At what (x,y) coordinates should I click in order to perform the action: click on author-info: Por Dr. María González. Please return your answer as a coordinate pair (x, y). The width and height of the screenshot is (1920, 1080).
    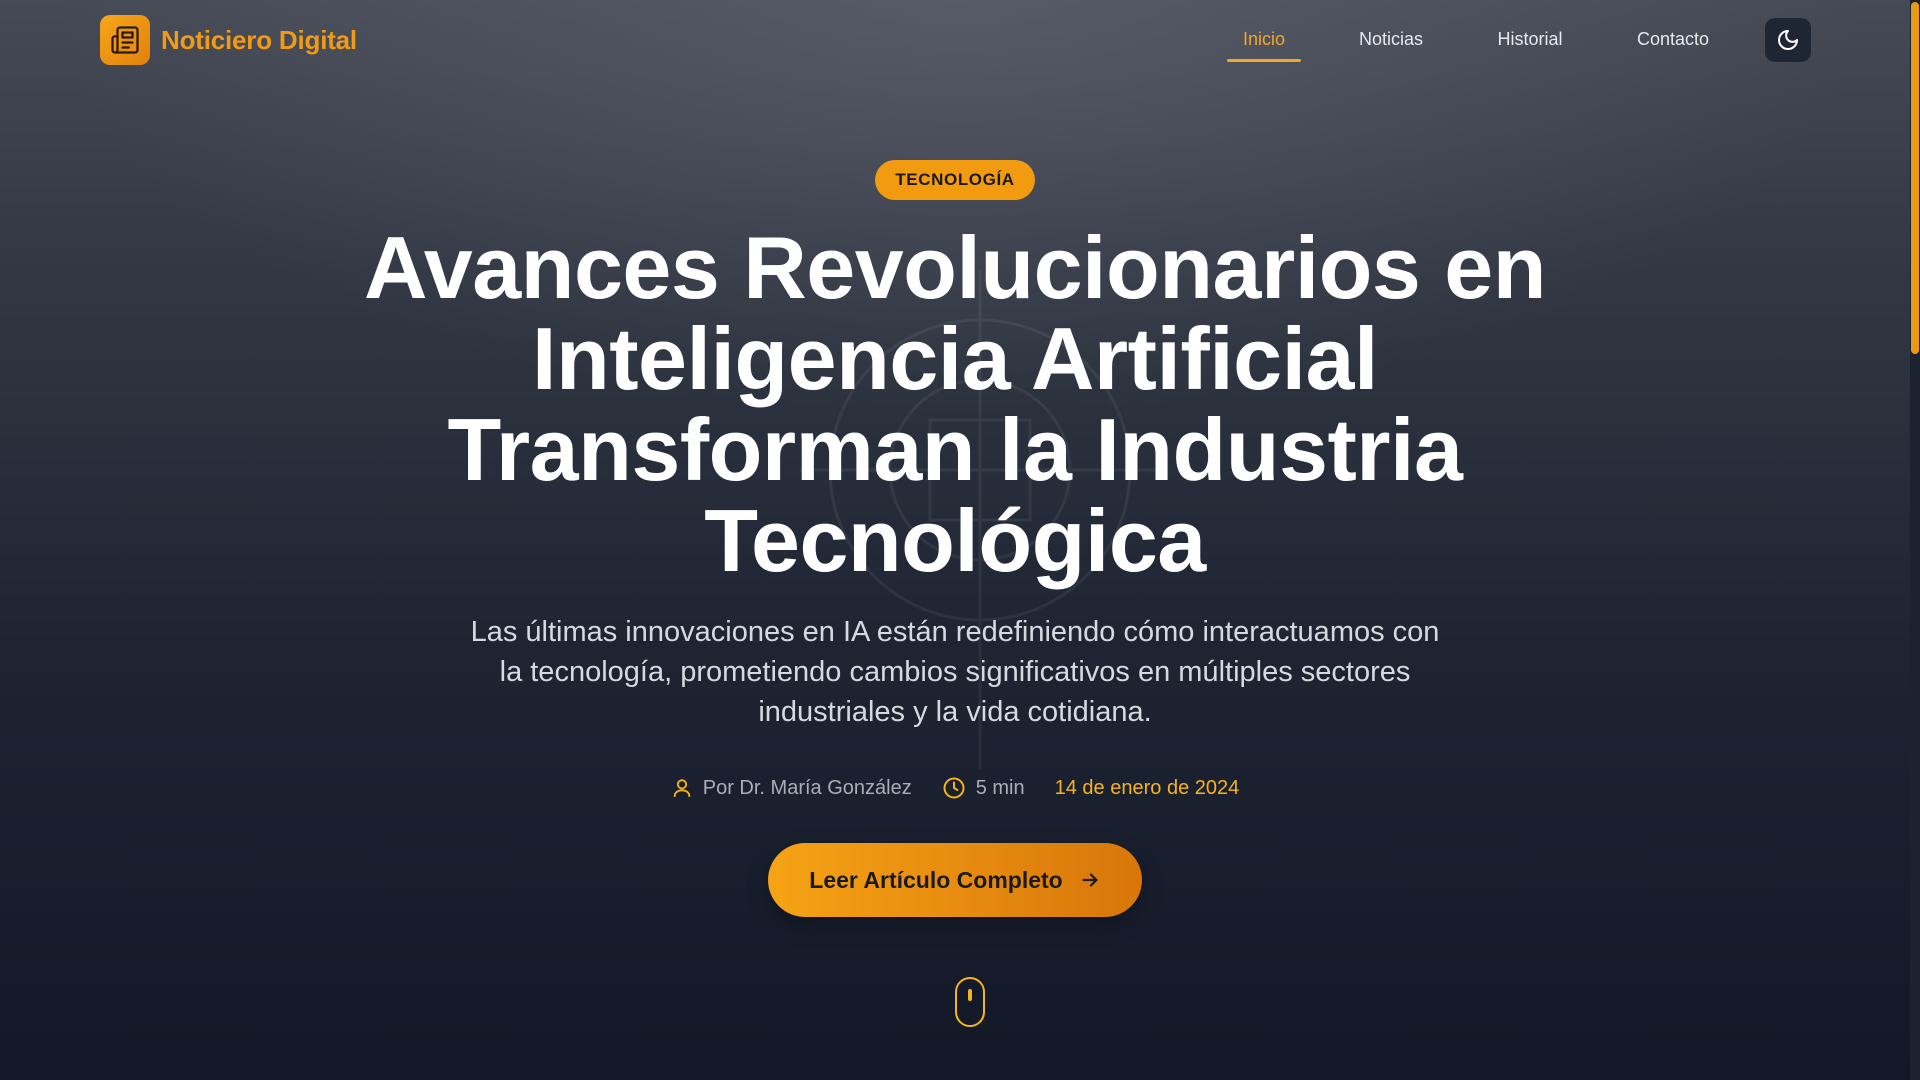
    Looking at the image, I should click on (791, 788).